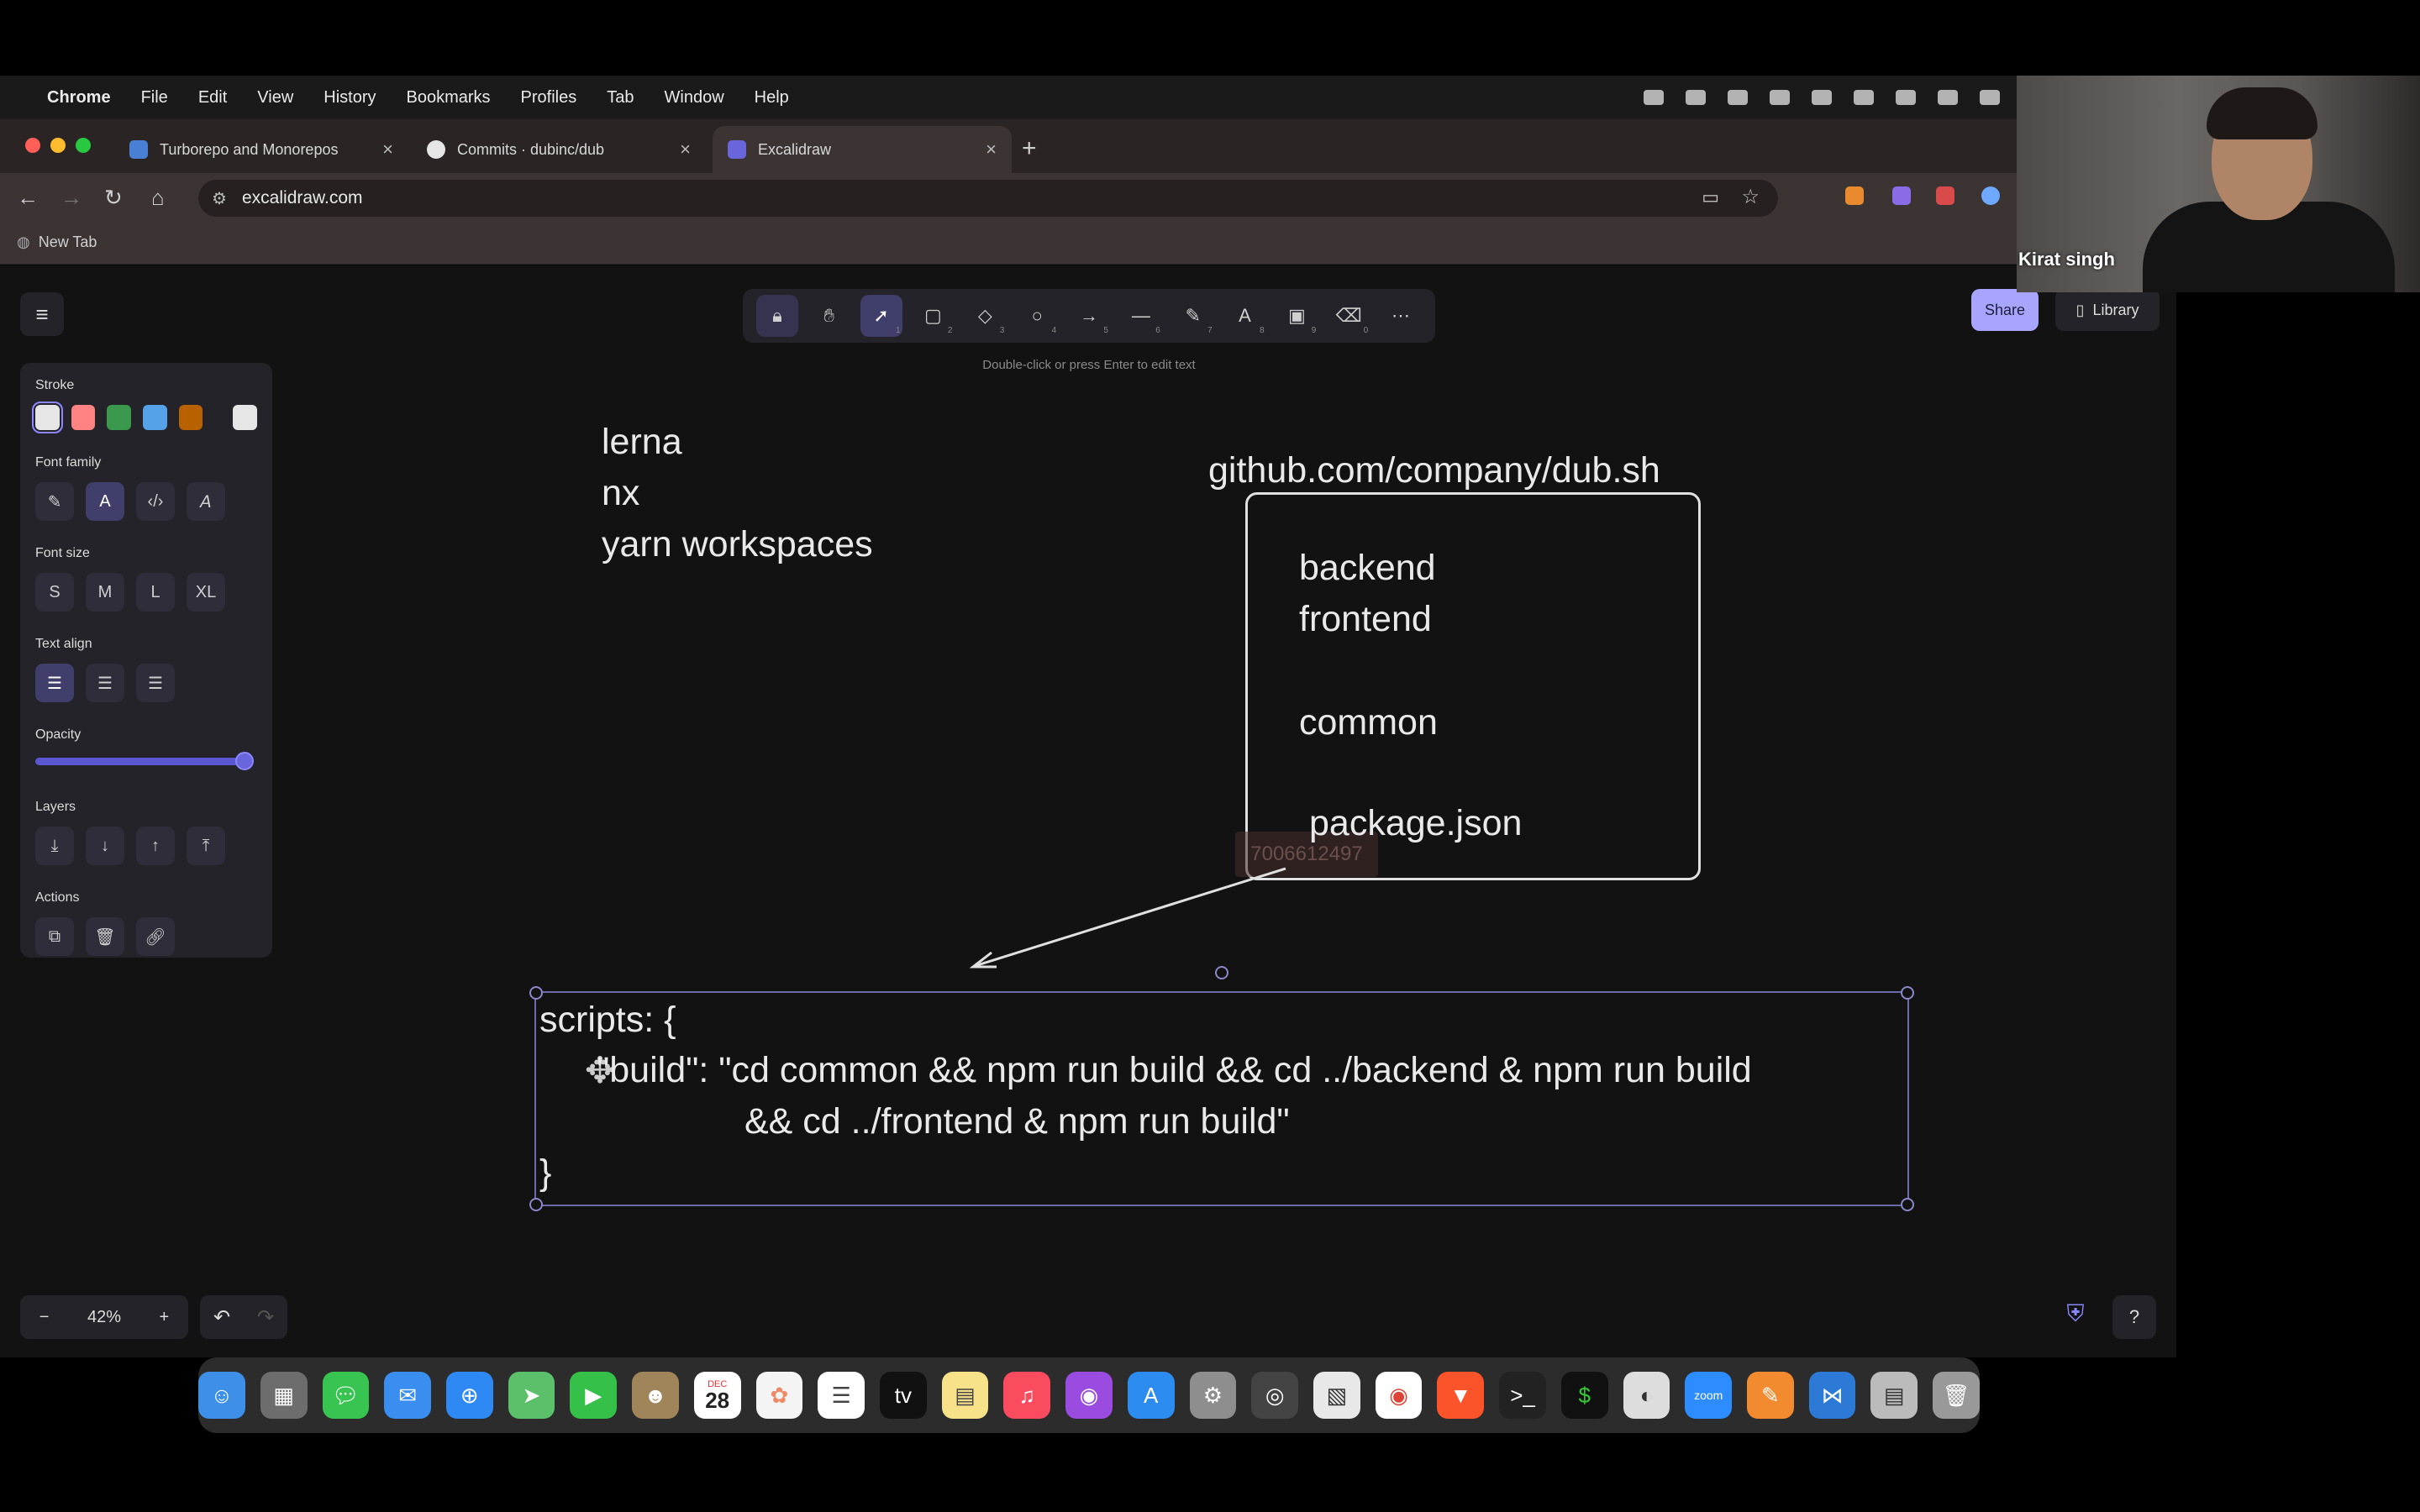  Describe the element at coordinates (1017, 1121) in the screenshot. I see `code-line-3: && cd ../frontend & npm run build"` at that location.